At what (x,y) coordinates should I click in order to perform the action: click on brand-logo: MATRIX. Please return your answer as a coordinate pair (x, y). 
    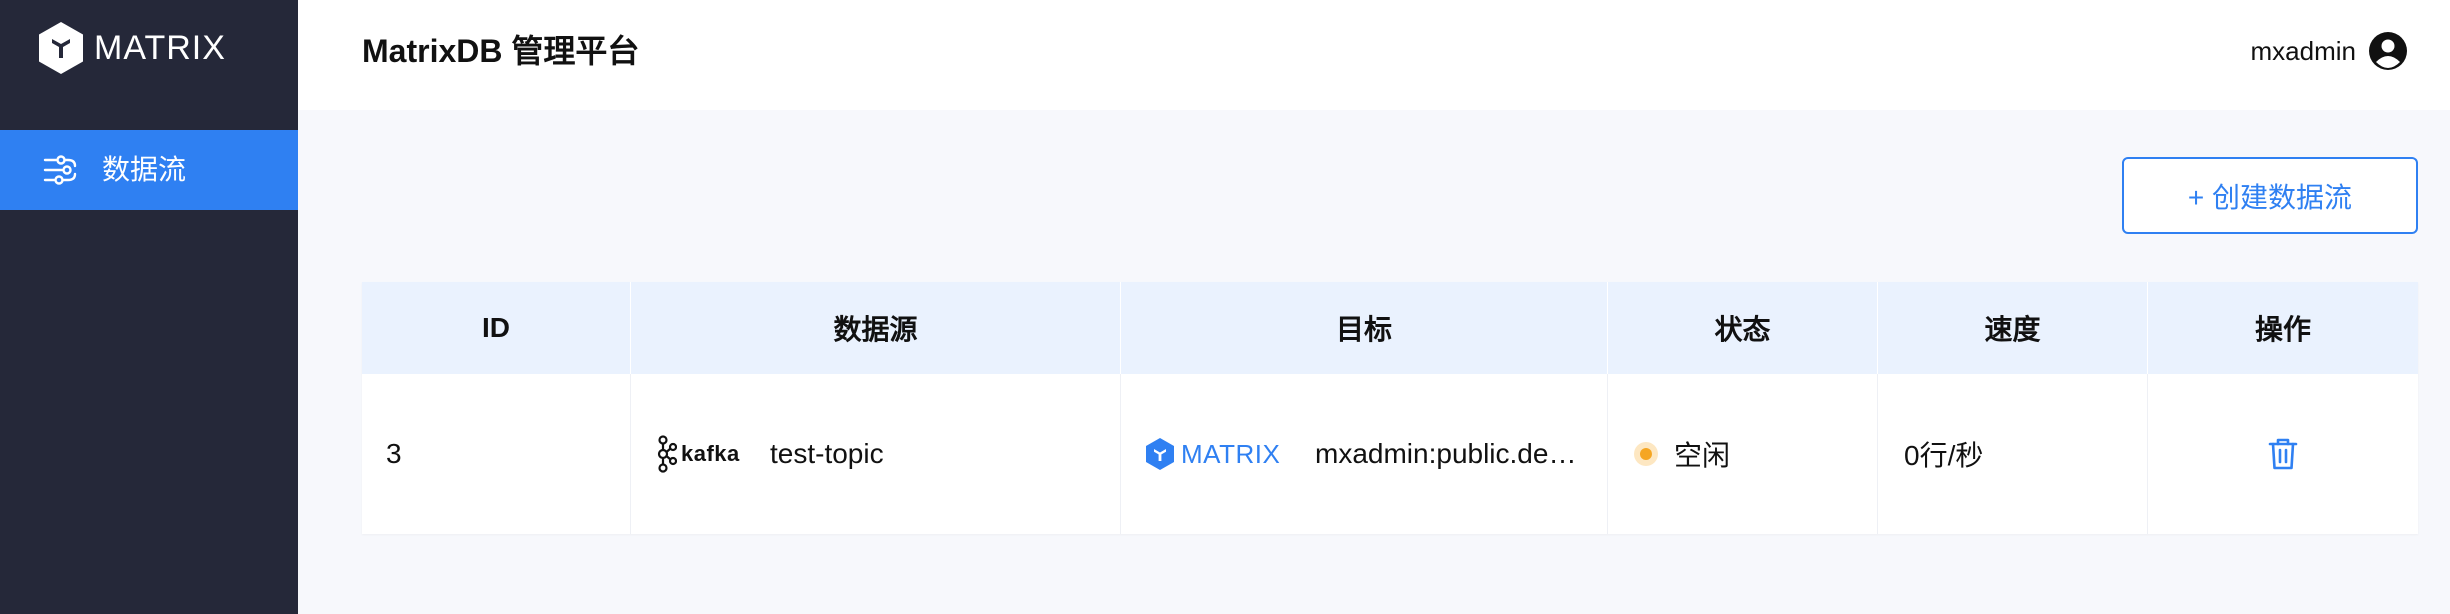
    Looking at the image, I should click on (132, 48).